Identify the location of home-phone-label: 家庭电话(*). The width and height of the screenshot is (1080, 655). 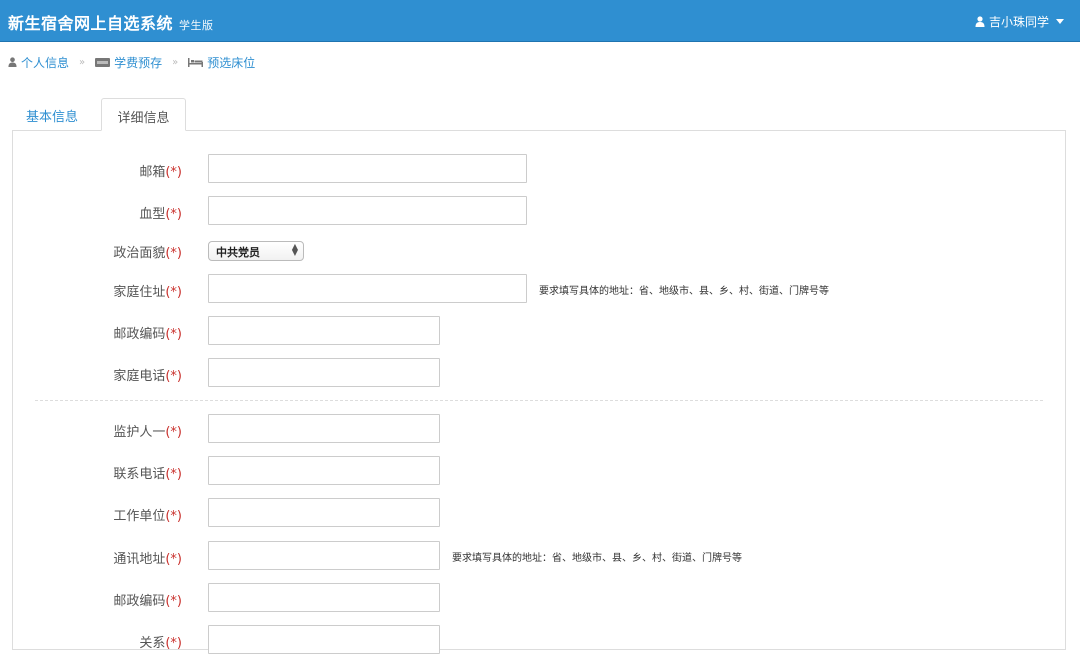
(147, 376).